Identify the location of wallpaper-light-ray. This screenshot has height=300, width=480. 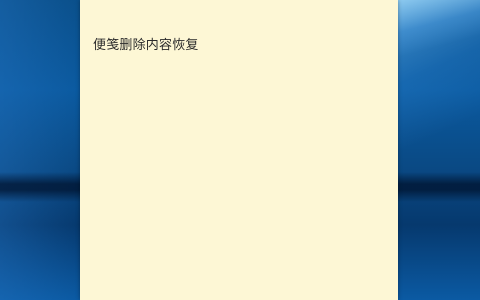
(439, 30).